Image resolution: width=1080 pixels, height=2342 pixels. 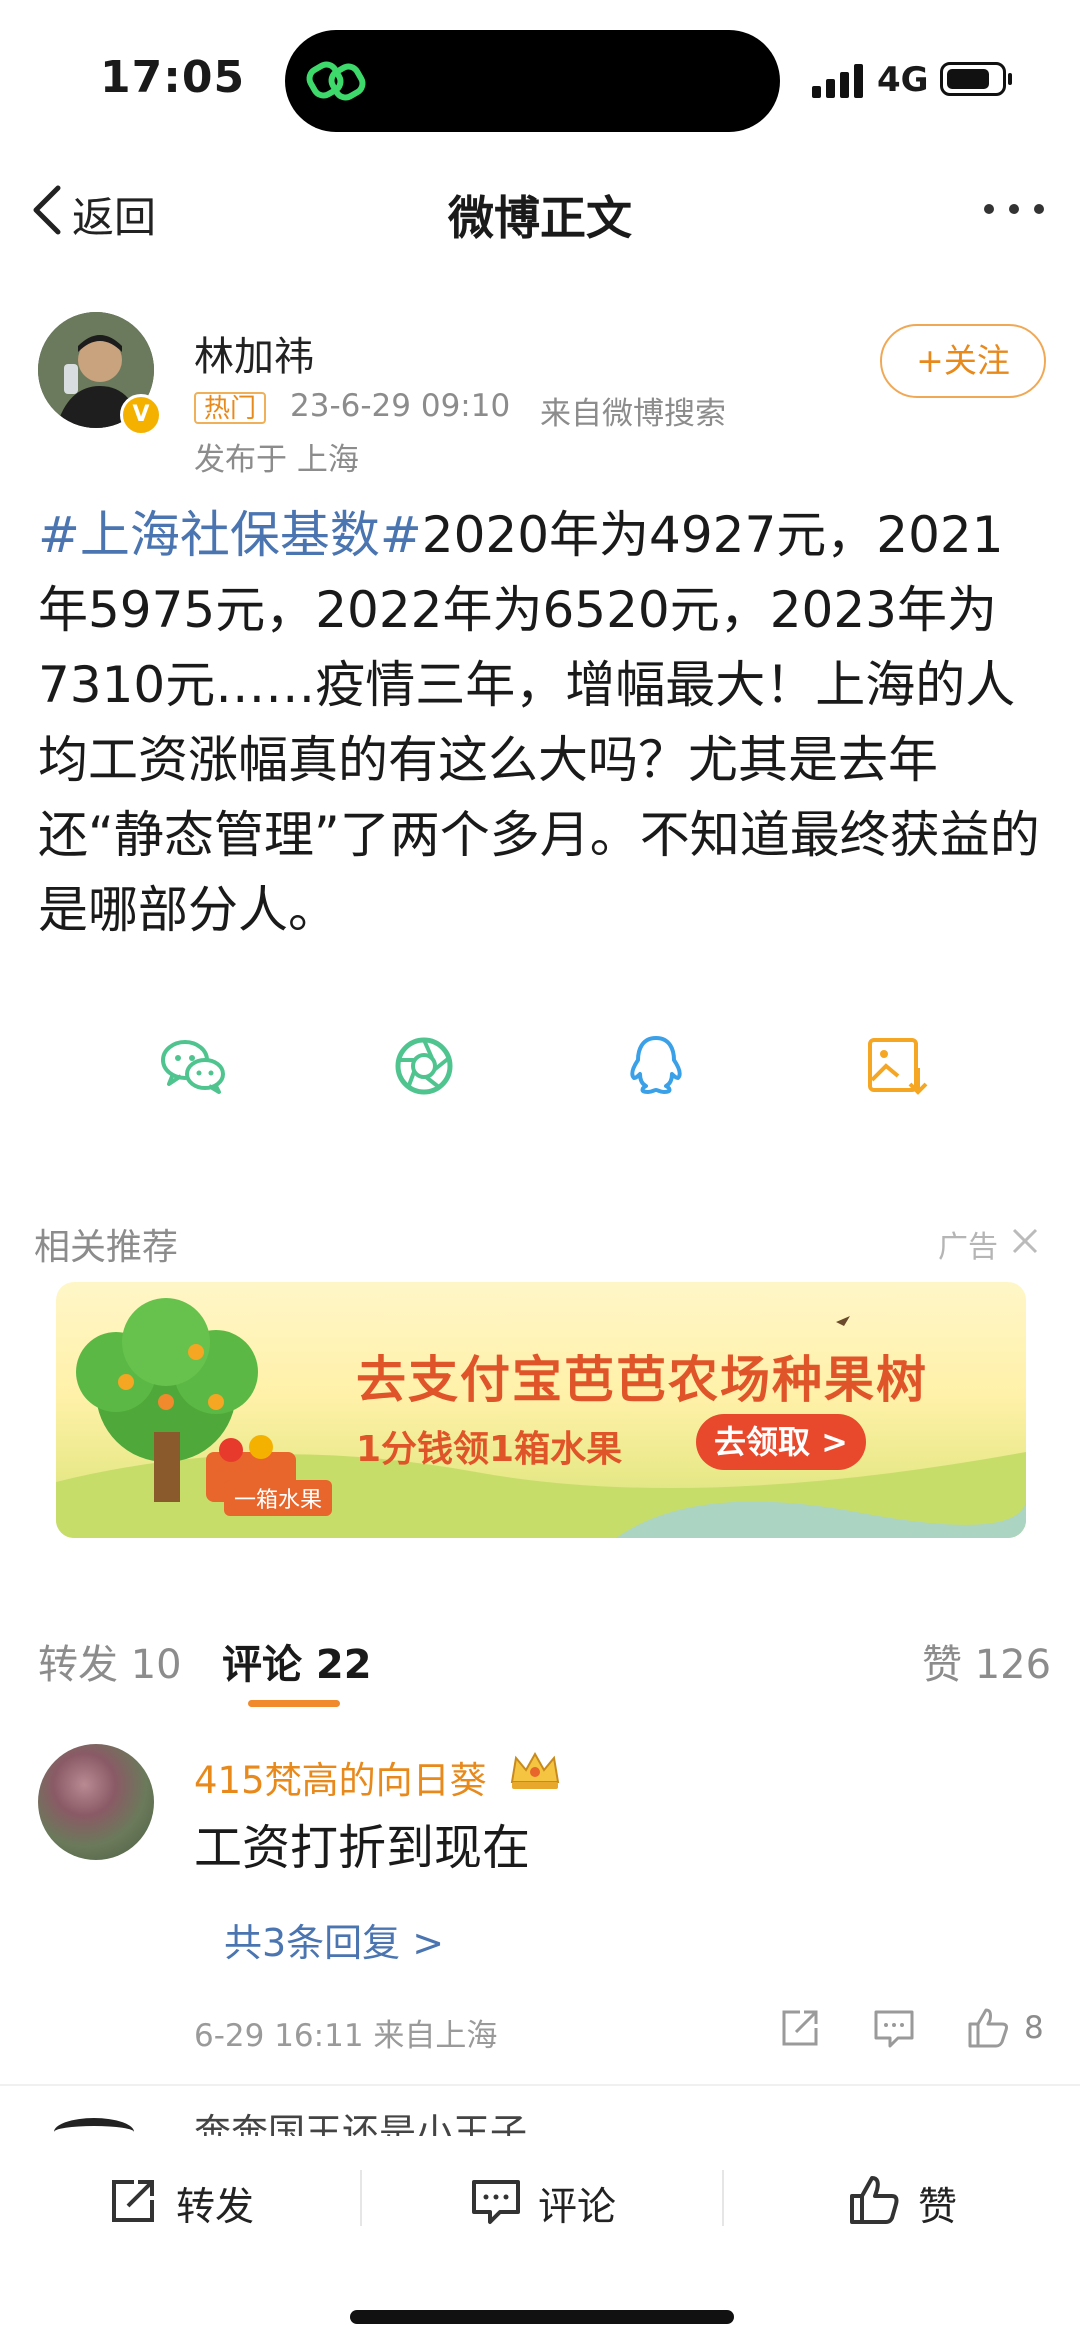 What do you see at coordinates (1034, 2028) in the screenshot?
I see `comment-like-count: 8` at bounding box center [1034, 2028].